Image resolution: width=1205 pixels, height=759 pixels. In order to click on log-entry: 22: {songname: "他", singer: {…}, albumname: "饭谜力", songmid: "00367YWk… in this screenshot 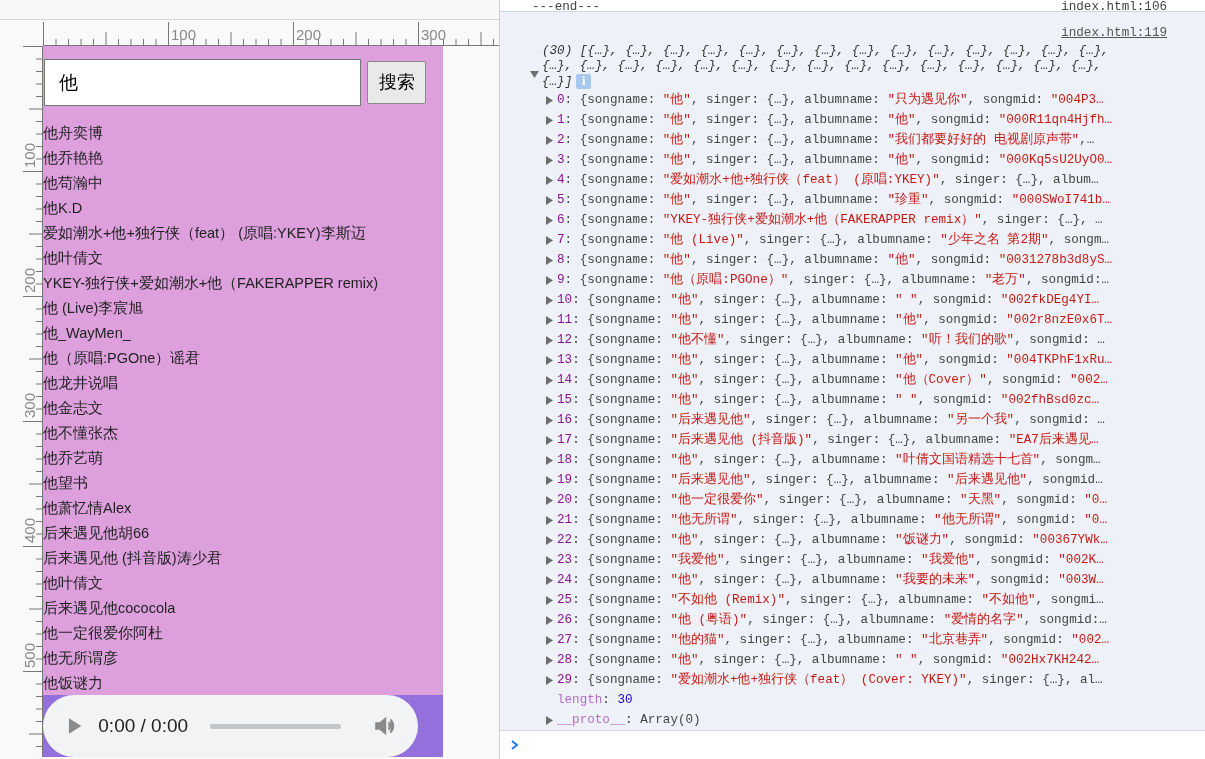, I will do `click(832, 540)`.